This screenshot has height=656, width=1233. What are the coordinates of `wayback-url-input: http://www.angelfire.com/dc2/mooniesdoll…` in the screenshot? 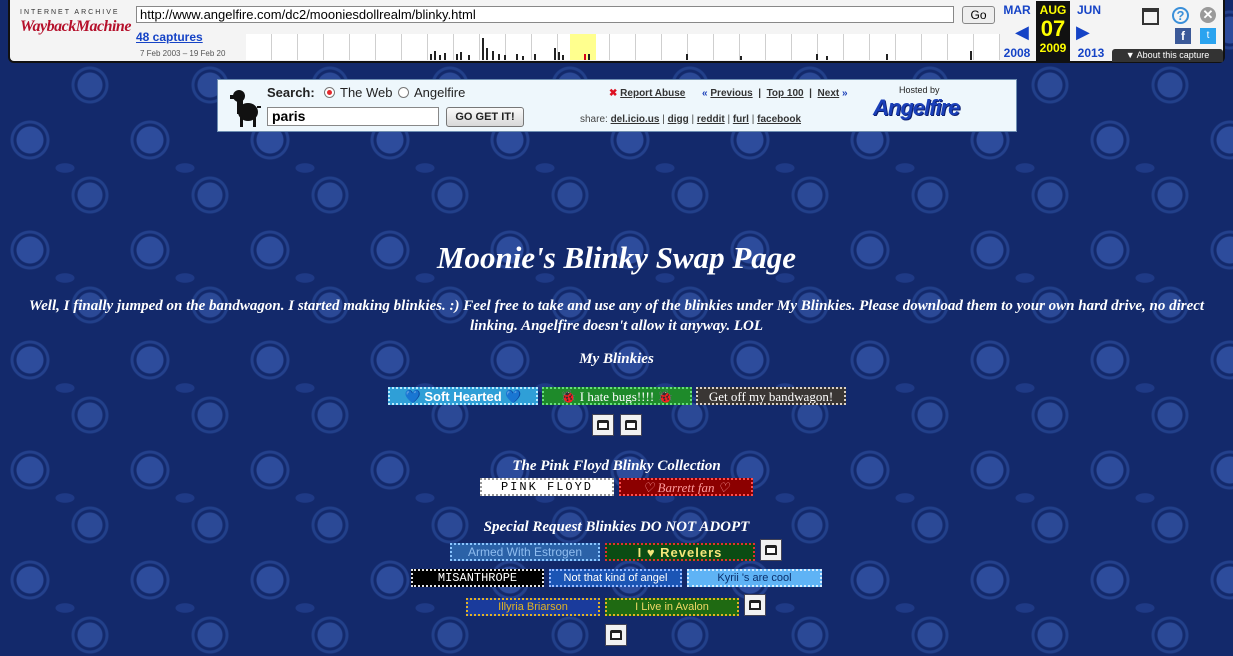 It's located at (545, 14).